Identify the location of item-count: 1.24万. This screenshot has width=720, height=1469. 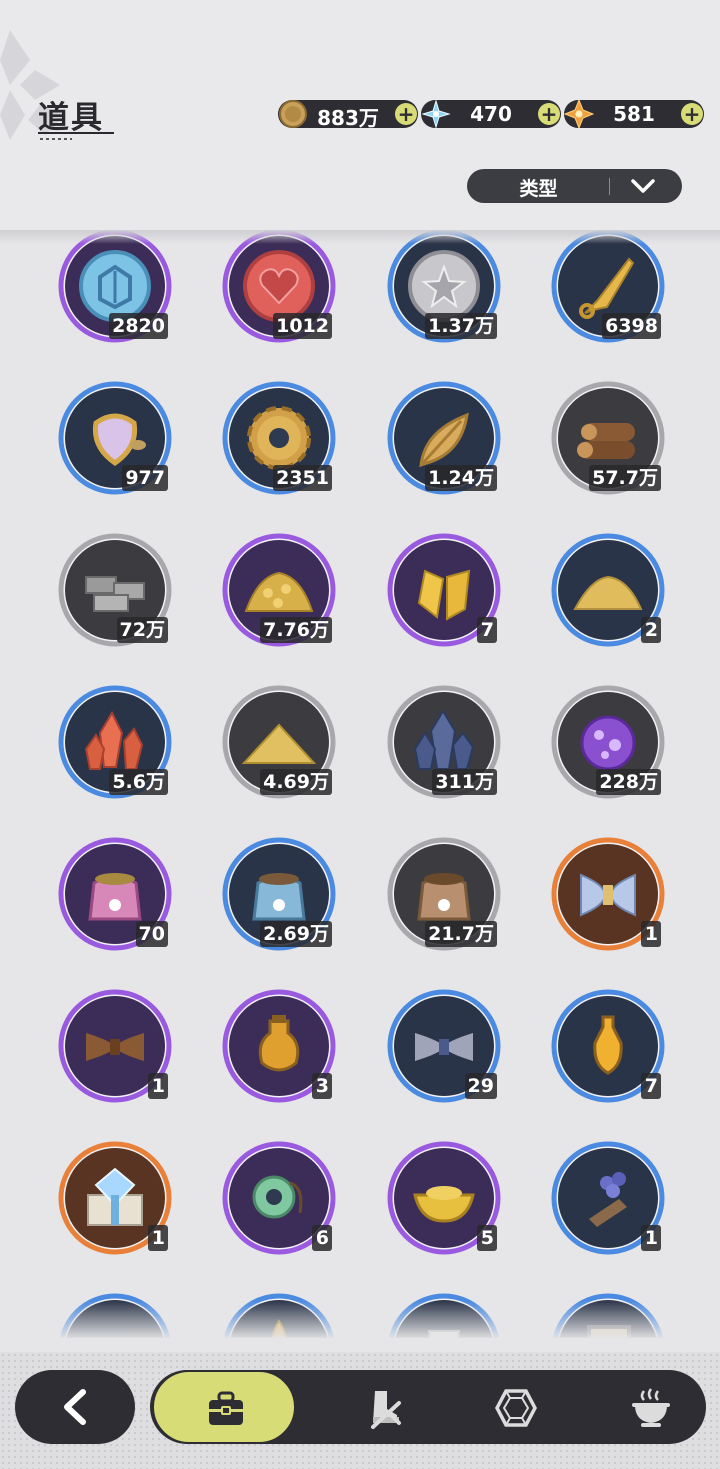
(461, 478).